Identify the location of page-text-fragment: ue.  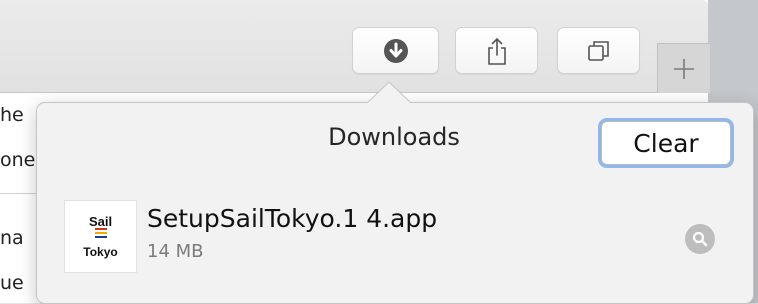
(12, 283).